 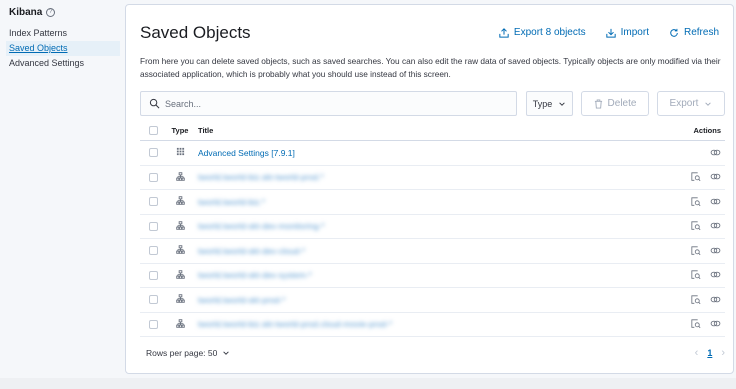 What do you see at coordinates (634, 32) in the screenshot?
I see `import-label: Import` at bounding box center [634, 32].